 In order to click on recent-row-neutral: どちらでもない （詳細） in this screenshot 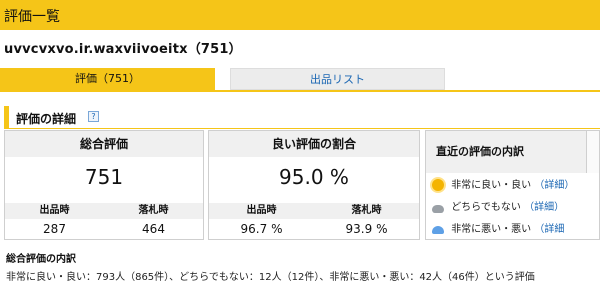, I will do `click(514, 208)`.